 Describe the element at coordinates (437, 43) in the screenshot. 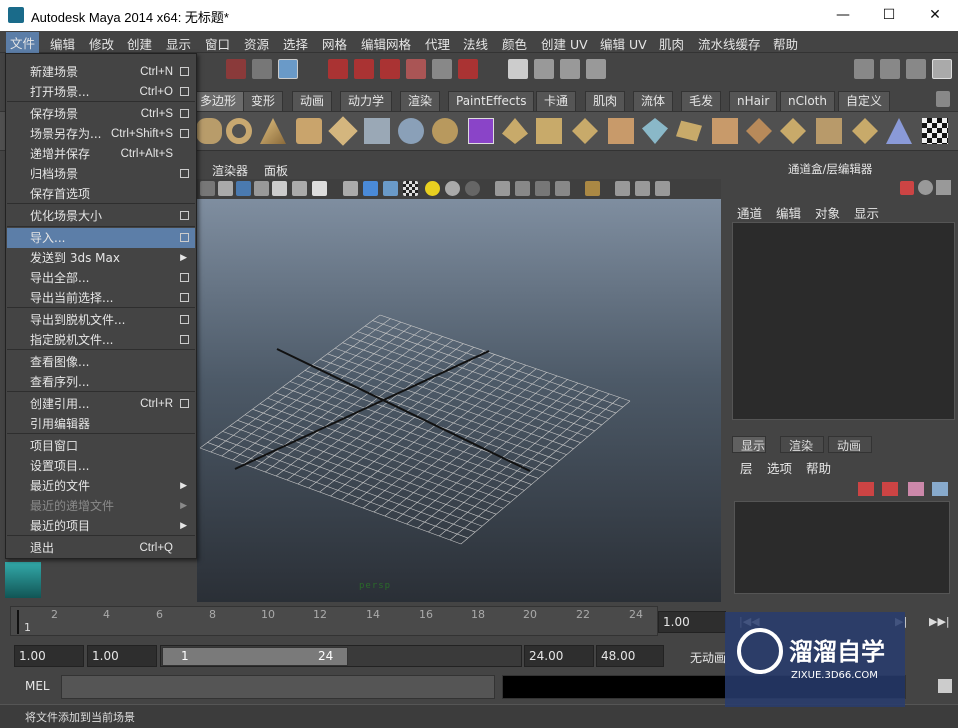

I see `menu-proxy: 代理` at that location.